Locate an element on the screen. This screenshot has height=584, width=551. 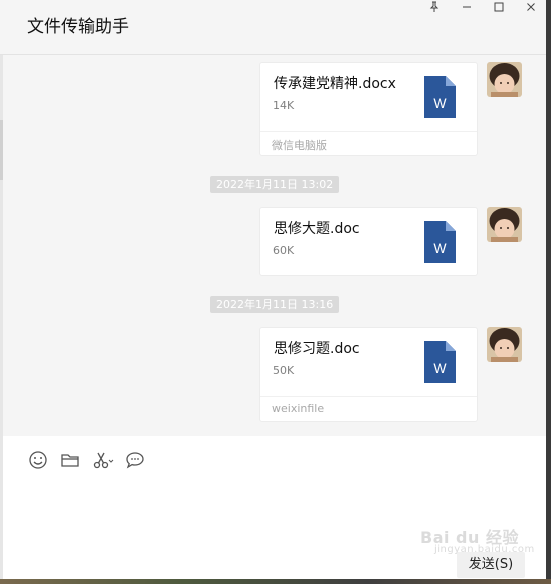
file-message-card: 思修大题.doc 60K W is located at coordinates (368, 241).